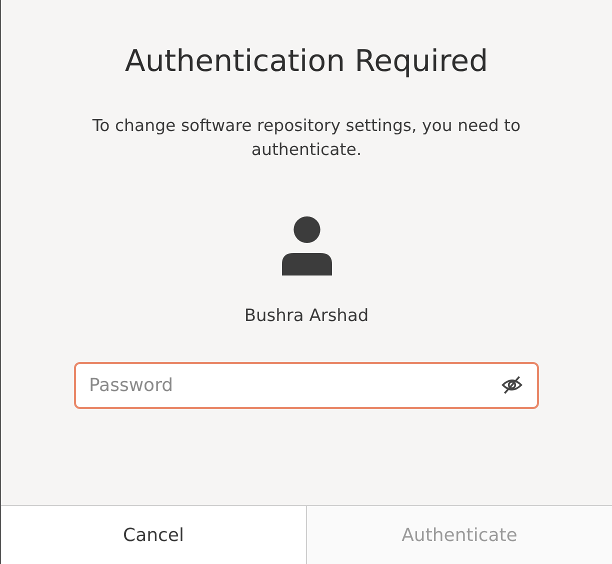 The width and height of the screenshot is (612, 564). Describe the element at coordinates (306, 385) in the screenshot. I see `password-field: Password` at that location.